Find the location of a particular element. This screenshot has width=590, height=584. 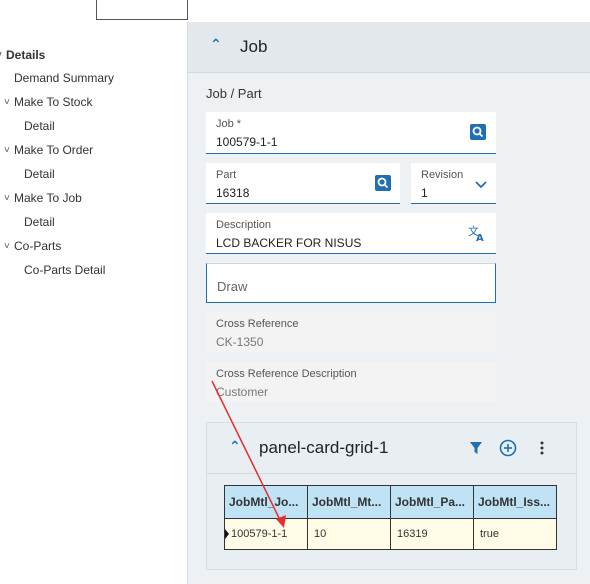

translate-icon: 文 A is located at coordinates (477, 233).